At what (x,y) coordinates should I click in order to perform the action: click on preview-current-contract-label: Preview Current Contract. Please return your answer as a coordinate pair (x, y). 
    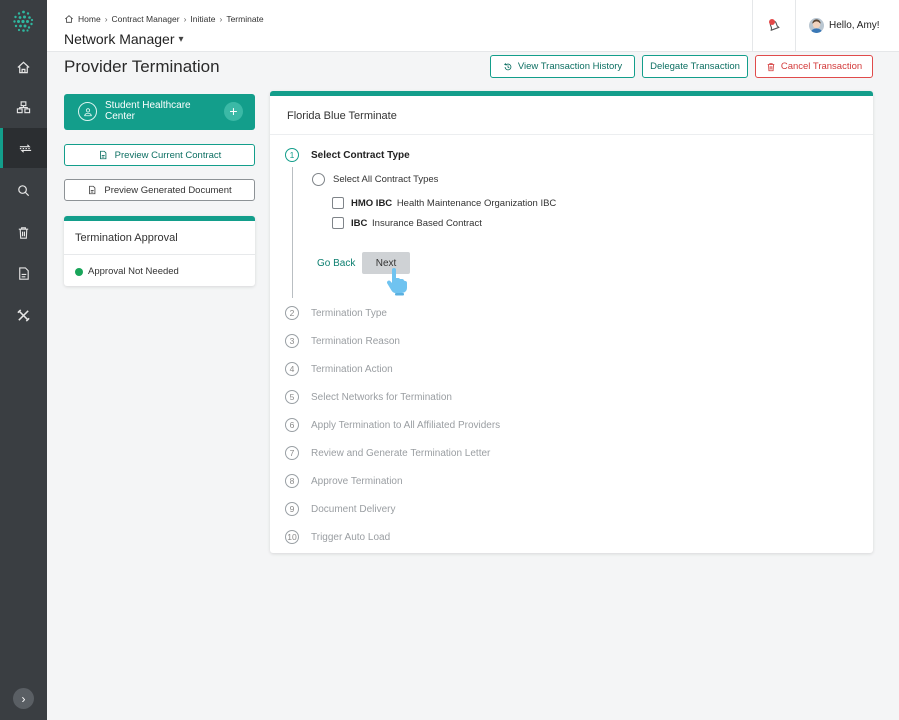
    Looking at the image, I should click on (168, 155).